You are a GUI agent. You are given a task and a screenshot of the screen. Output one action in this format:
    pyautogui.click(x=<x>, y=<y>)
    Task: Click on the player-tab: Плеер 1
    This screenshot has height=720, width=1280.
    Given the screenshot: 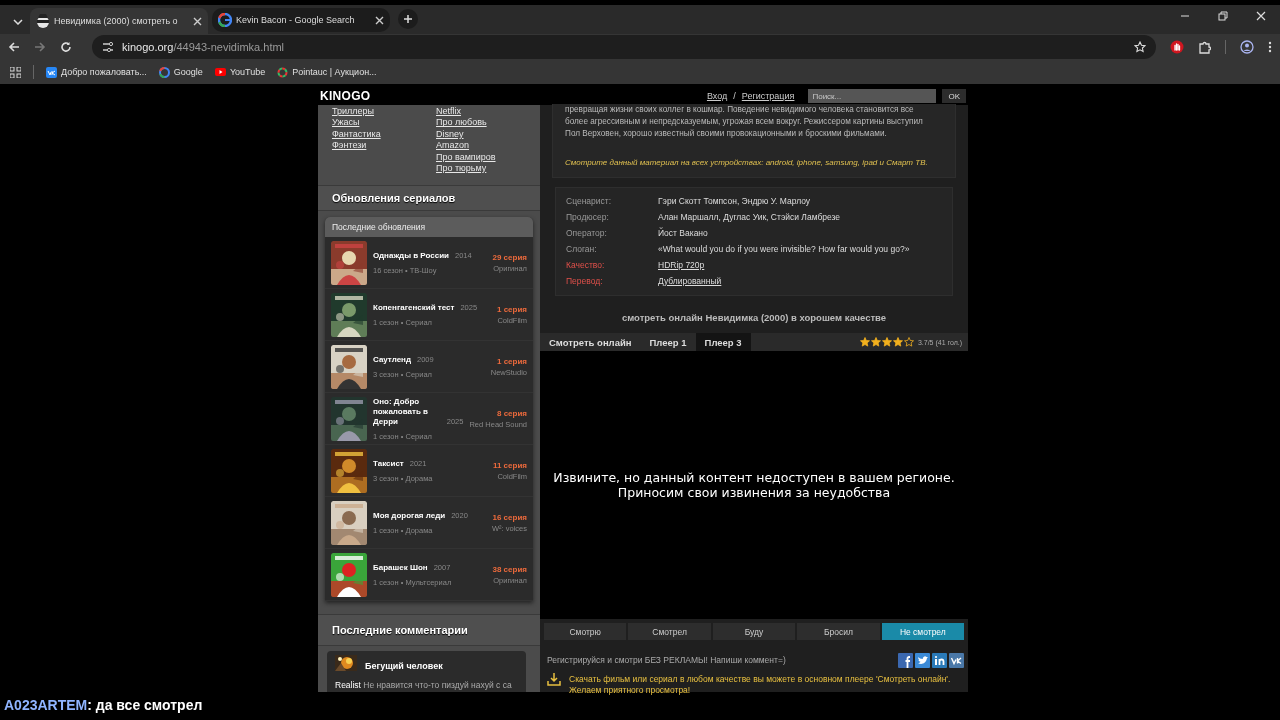 What is the action you would take?
    pyautogui.click(x=668, y=342)
    